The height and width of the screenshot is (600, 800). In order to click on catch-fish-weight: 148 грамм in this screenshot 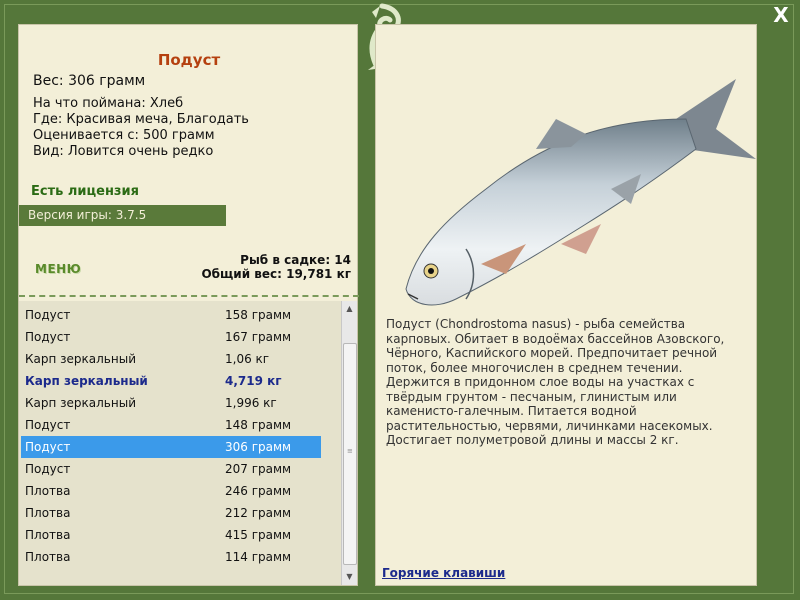, I will do `click(258, 425)`.